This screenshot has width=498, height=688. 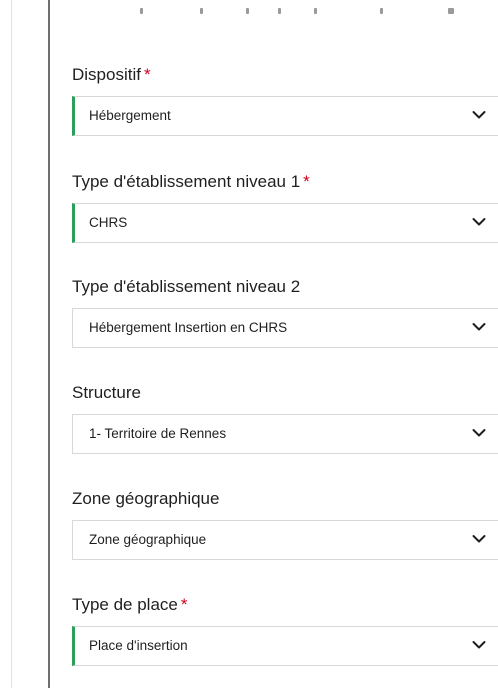 I want to click on field-label: Zone géographique, so click(x=146, y=498).